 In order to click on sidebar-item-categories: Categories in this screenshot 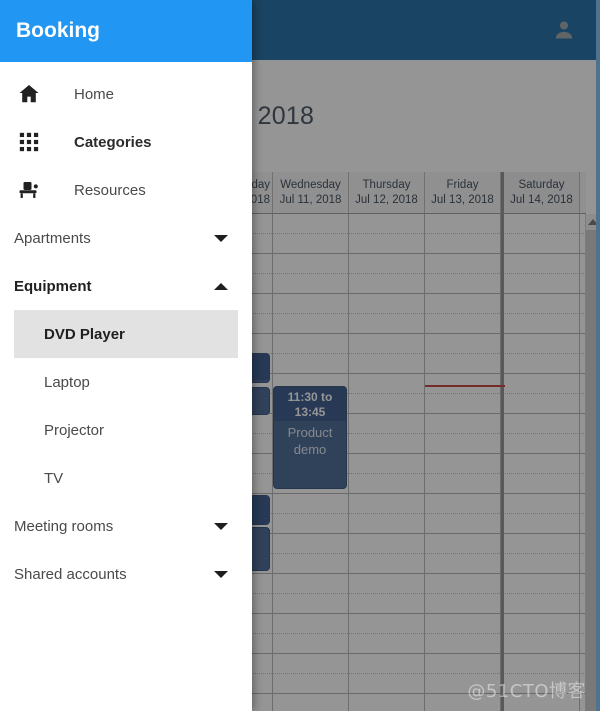, I will do `click(126, 142)`.